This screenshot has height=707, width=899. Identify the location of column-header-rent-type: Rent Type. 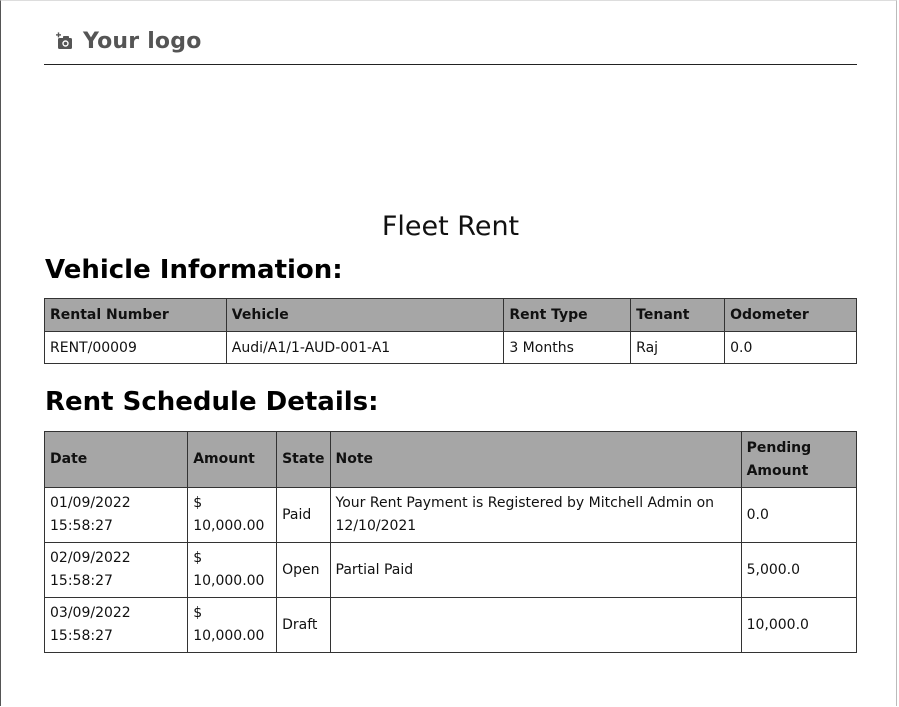
(567, 315).